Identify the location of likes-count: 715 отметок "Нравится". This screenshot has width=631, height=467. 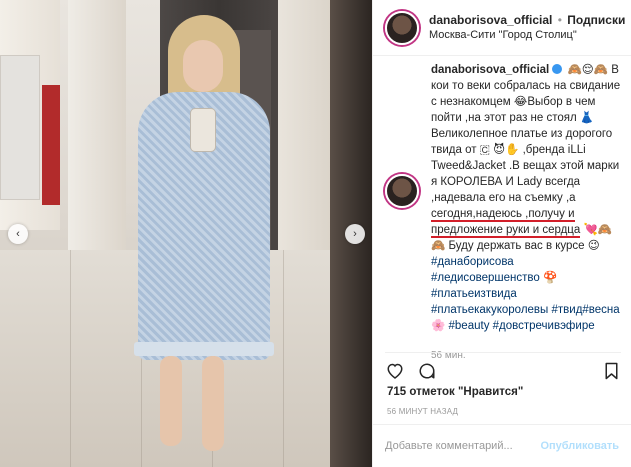
(455, 392).